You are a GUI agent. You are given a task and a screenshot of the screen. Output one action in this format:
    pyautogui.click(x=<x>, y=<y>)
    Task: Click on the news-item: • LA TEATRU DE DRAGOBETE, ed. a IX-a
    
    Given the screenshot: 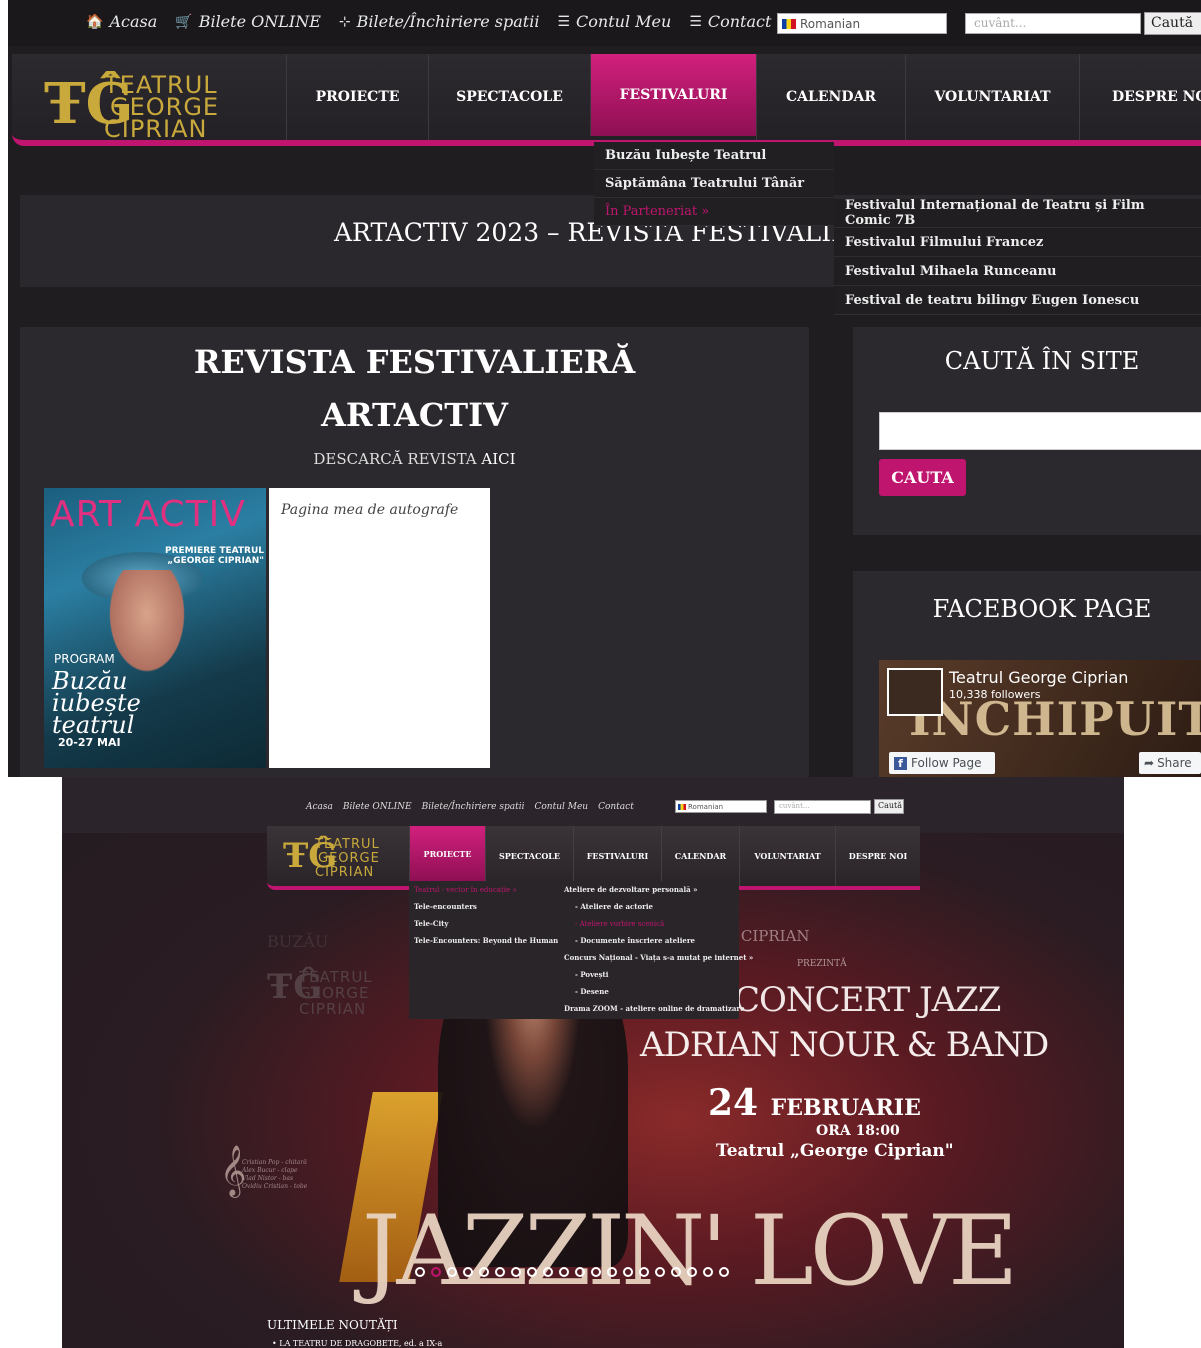 What is the action you would take?
    pyautogui.click(x=357, y=1343)
    